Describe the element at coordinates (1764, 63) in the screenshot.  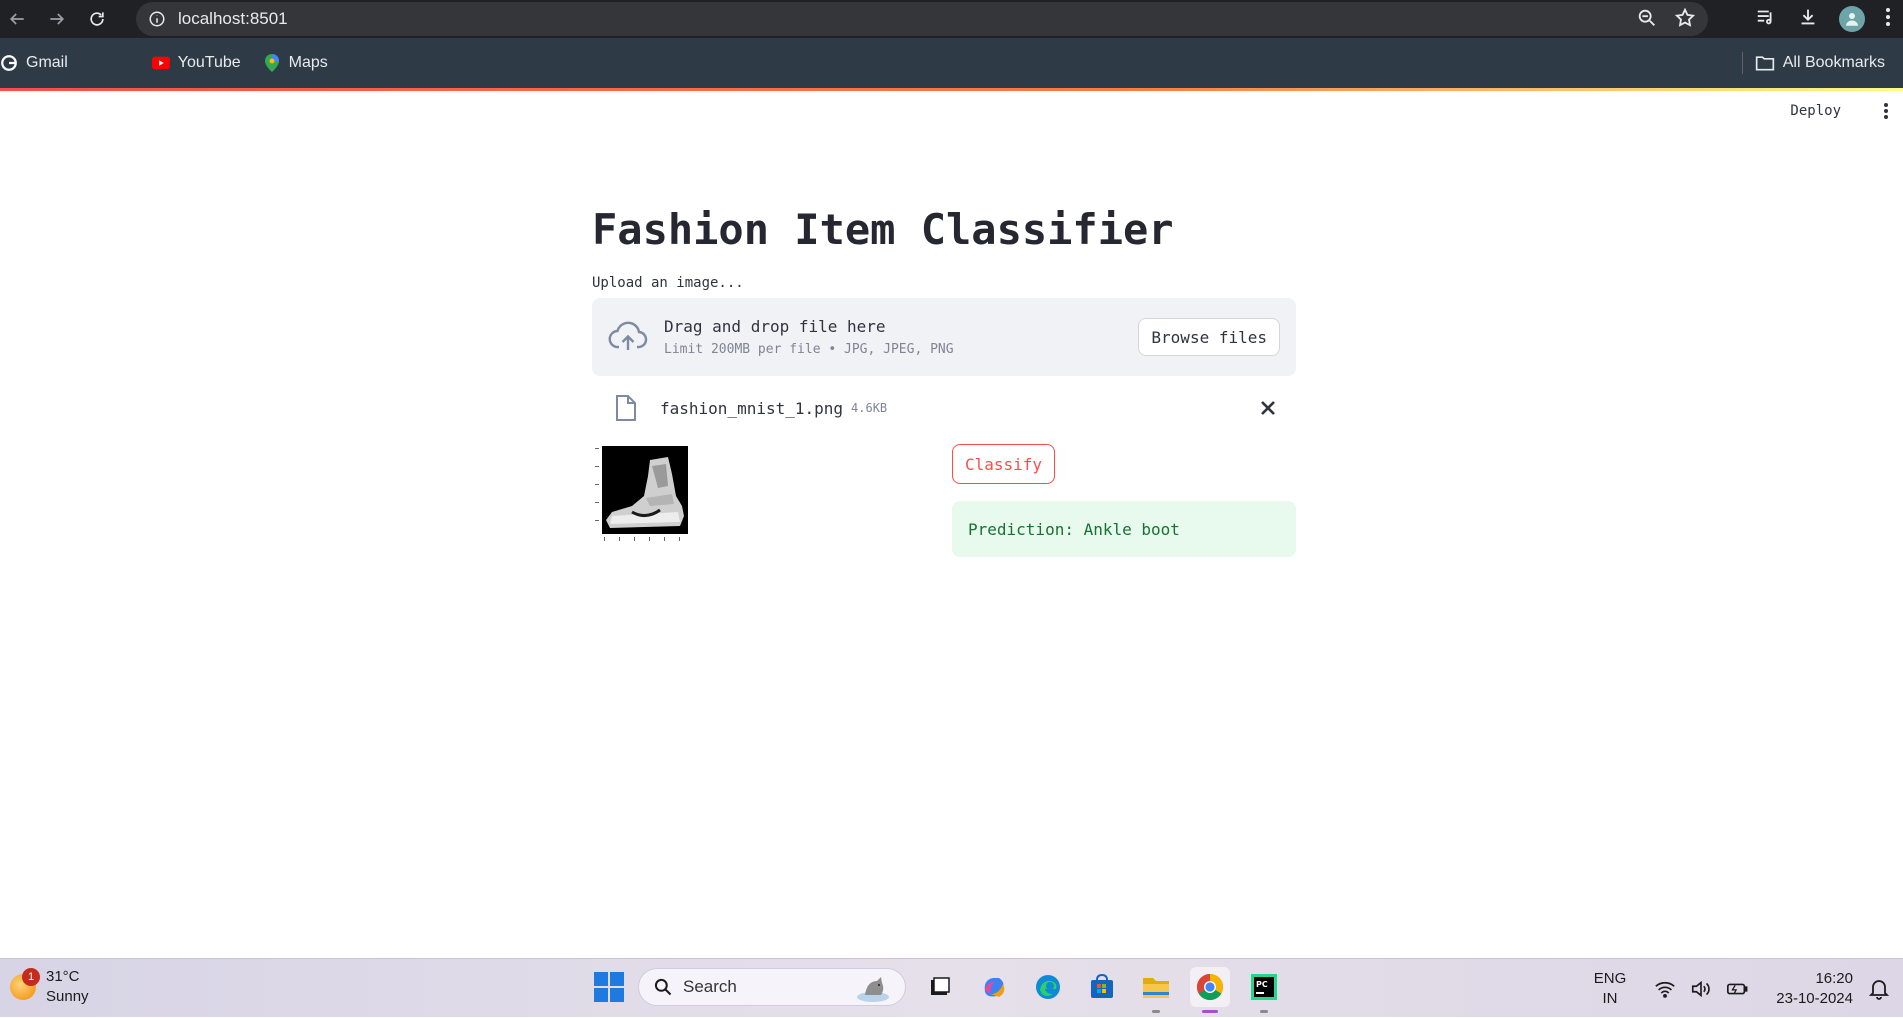
I see `folder-icon` at that location.